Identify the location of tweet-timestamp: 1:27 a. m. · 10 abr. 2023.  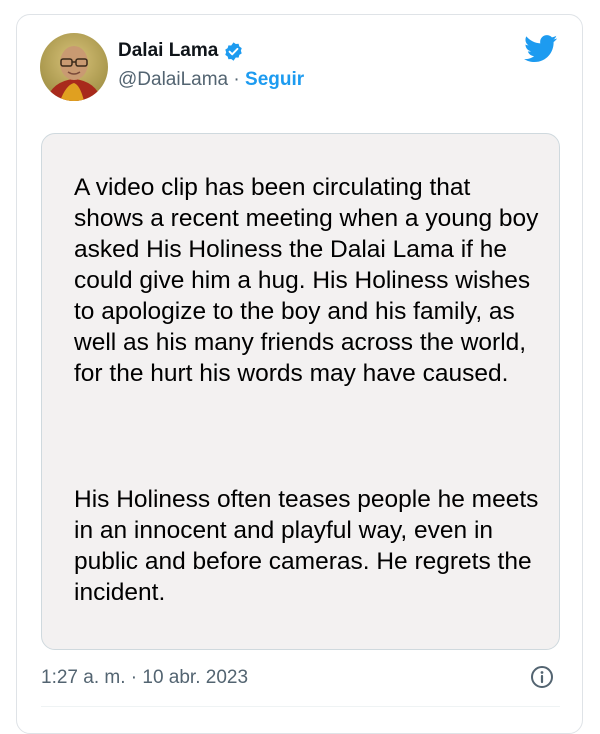
(144, 678).